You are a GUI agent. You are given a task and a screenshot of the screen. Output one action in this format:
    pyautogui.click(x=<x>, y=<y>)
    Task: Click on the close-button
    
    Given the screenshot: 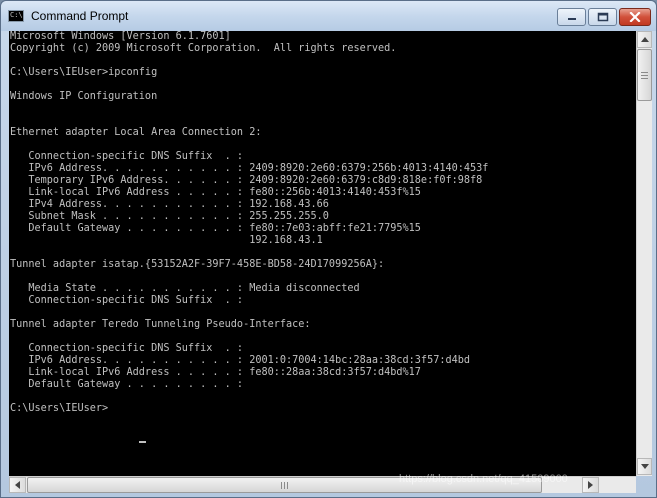 What is the action you would take?
    pyautogui.click(x=635, y=17)
    